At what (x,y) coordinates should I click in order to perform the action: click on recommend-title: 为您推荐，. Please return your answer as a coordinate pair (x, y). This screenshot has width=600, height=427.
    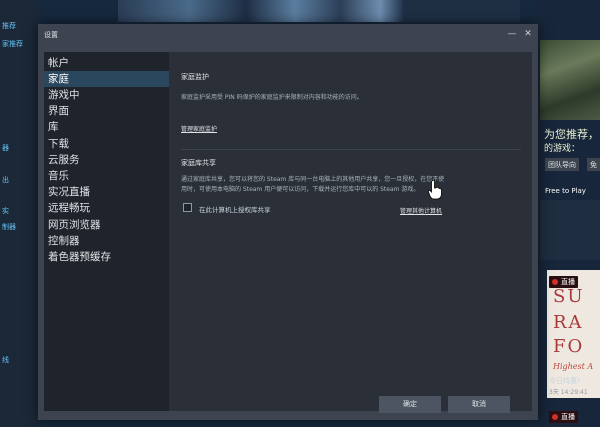
    Looking at the image, I should click on (571, 134).